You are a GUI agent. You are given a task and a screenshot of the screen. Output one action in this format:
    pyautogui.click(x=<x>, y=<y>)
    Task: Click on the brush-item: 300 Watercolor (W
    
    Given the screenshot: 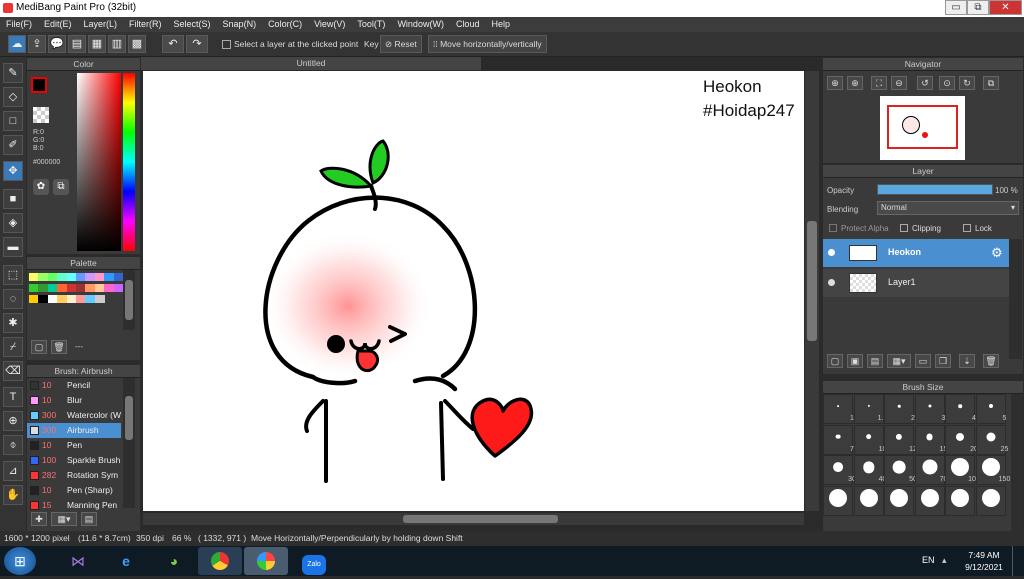 What is the action you would take?
    pyautogui.click(x=74, y=415)
    